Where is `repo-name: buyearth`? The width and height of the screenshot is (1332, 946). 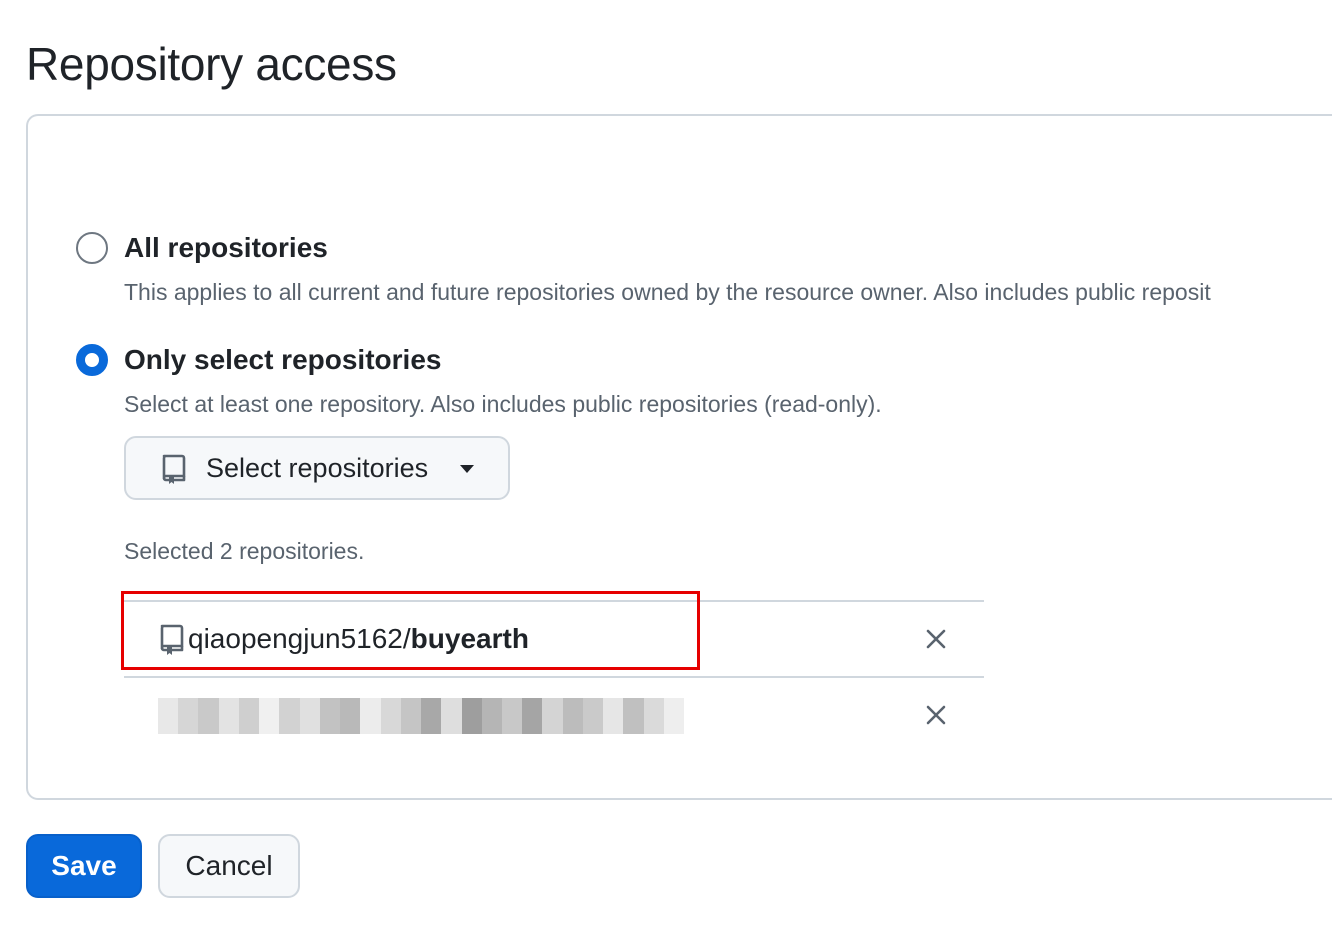 repo-name: buyearth is located at coordinates (469, 638).